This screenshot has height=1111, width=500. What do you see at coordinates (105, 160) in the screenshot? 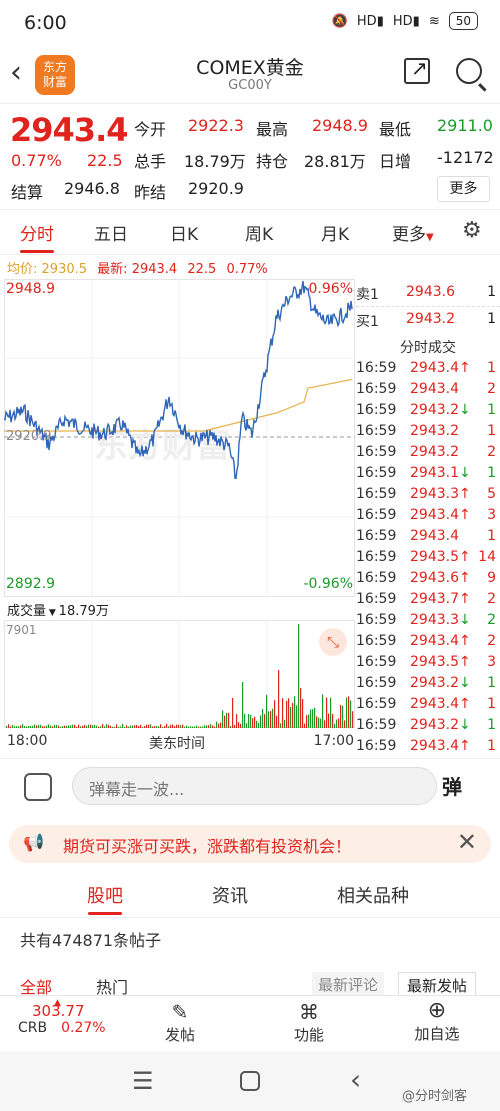
I see `change-value: 22.5` at bounding box center [105, 160].